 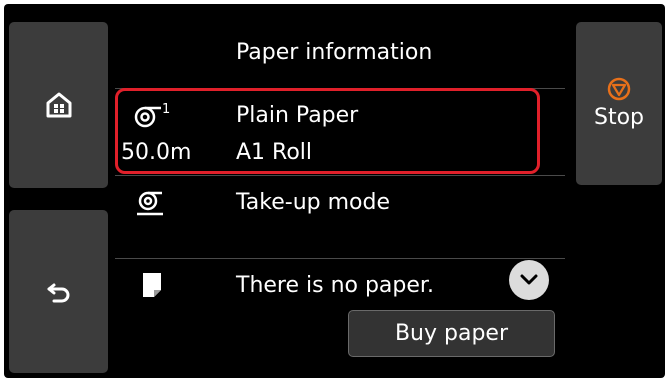 What do you see at coordinates (335, 285) in the screenshot?
I see `paper-status: There is no paper.` at bounding box center [335, 285].